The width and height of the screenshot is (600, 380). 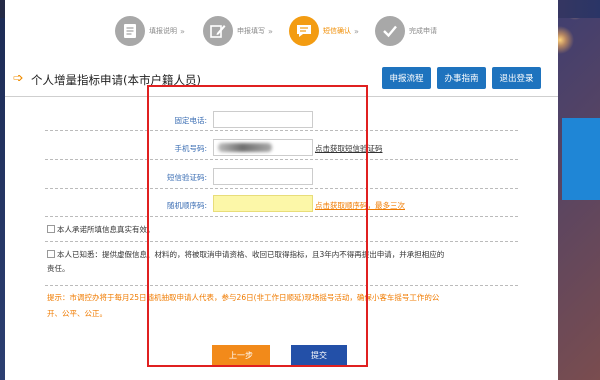 What do you see at coordinates (349, 148) in the screenshot?
I see `get-sms-code-link: 点击获取短信验证码` at bounding box center [349, 148].